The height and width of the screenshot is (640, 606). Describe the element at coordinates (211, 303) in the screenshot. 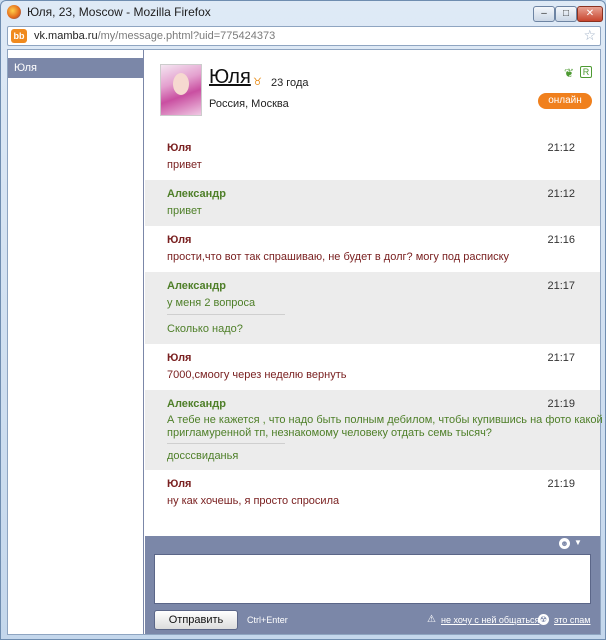

I see `message-text: у меня 2 вопроса` at that location.